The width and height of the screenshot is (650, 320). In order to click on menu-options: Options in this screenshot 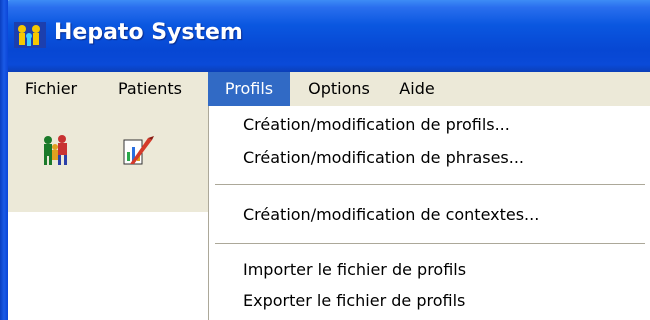, I will do `click(339, 89)`.